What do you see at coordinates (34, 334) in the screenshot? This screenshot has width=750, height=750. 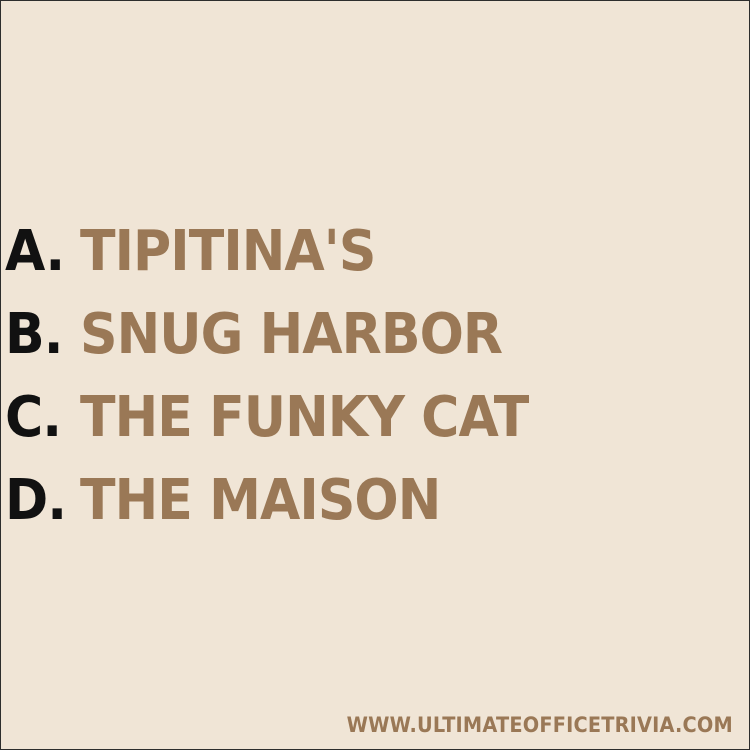 I see `answer-letter-b: B.` at bounding box center [34, 334].